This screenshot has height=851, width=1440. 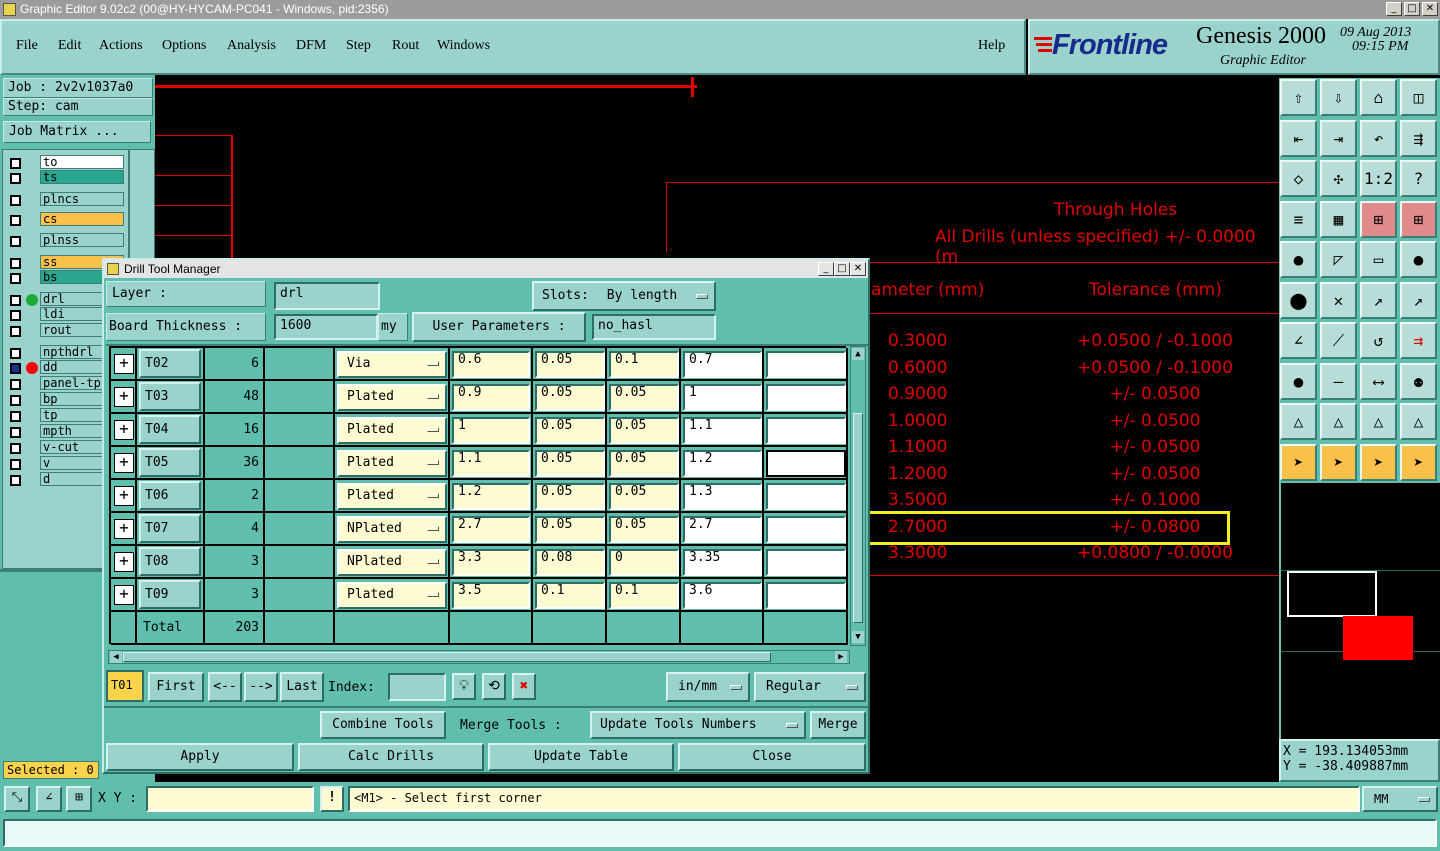 I want to click on merge-option-selector: Update Tools Numbers, so click(x=698, y=725).